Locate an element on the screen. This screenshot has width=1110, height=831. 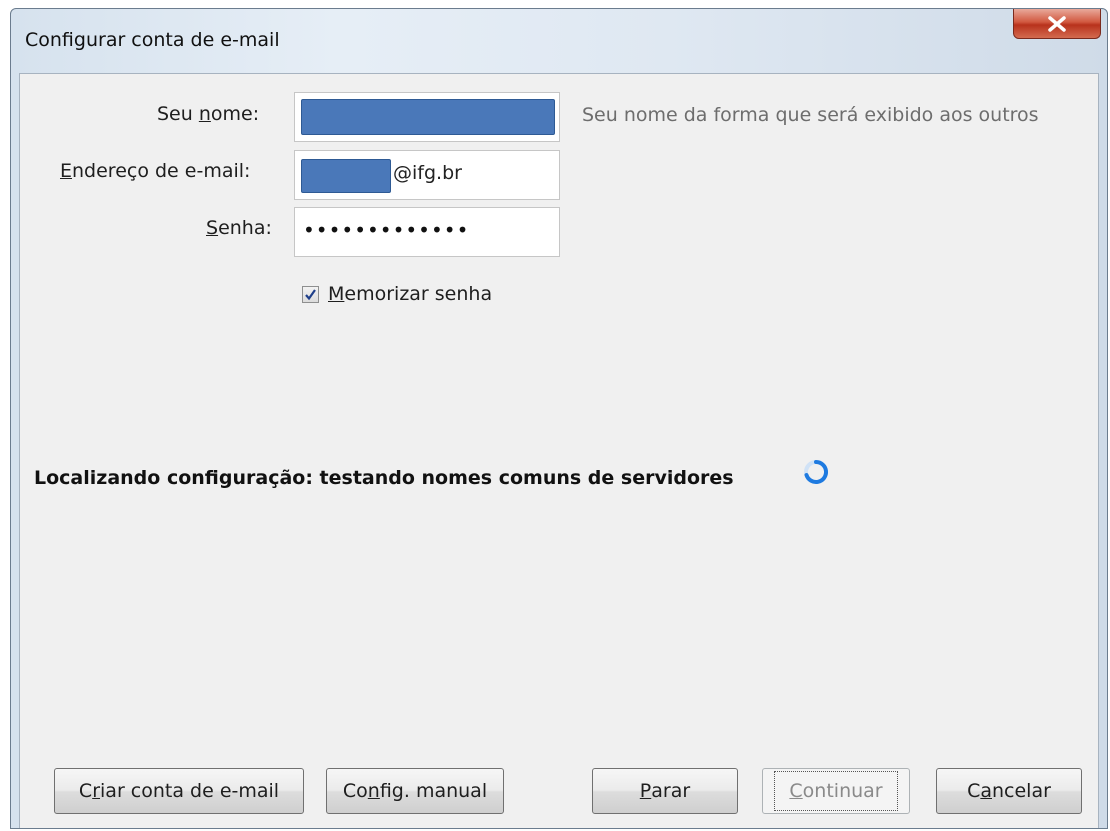
close-icon is located at coordinates (1057, 23).